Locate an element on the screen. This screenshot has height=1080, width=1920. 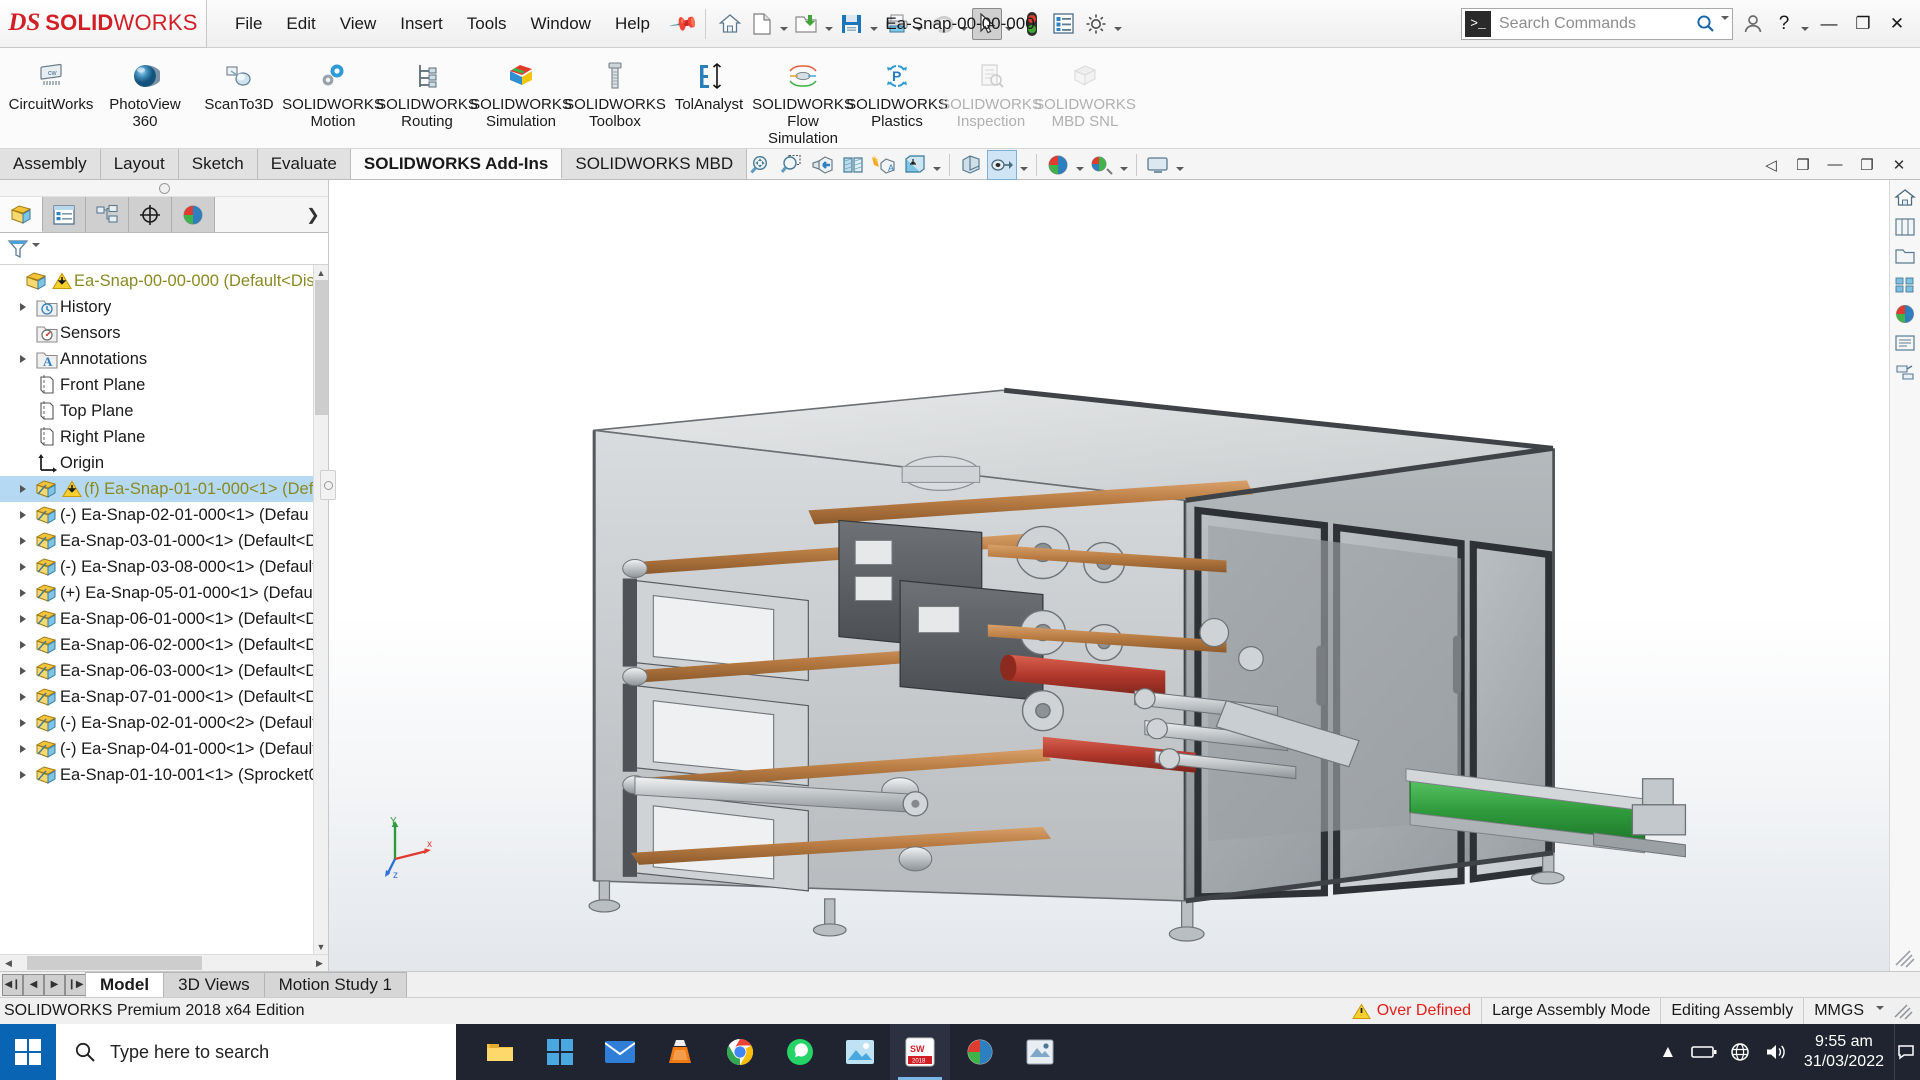
network-globe-icon is located at coordinates (1740, 1052).